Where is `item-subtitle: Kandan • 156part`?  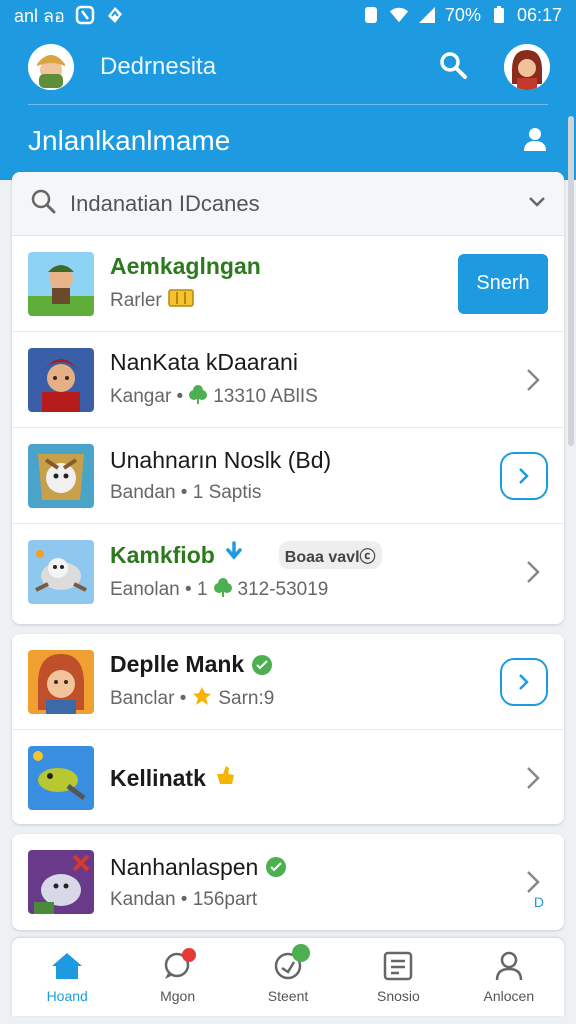 item-subtitle: Kandan • 156part is located at coordinates (184, 899).